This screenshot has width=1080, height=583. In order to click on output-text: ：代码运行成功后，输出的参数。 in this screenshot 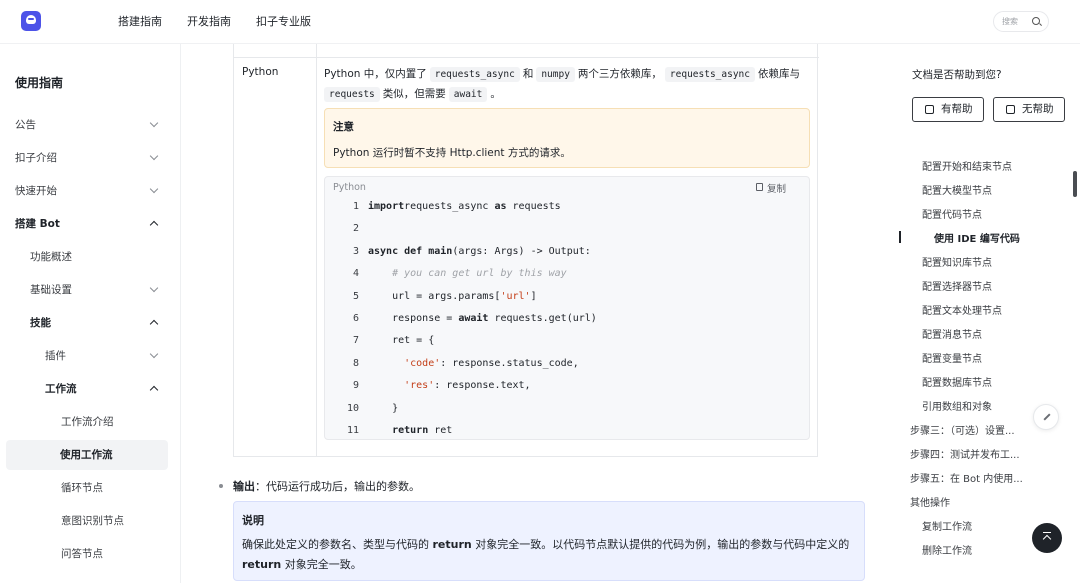, I will do `click(337, 486)`.